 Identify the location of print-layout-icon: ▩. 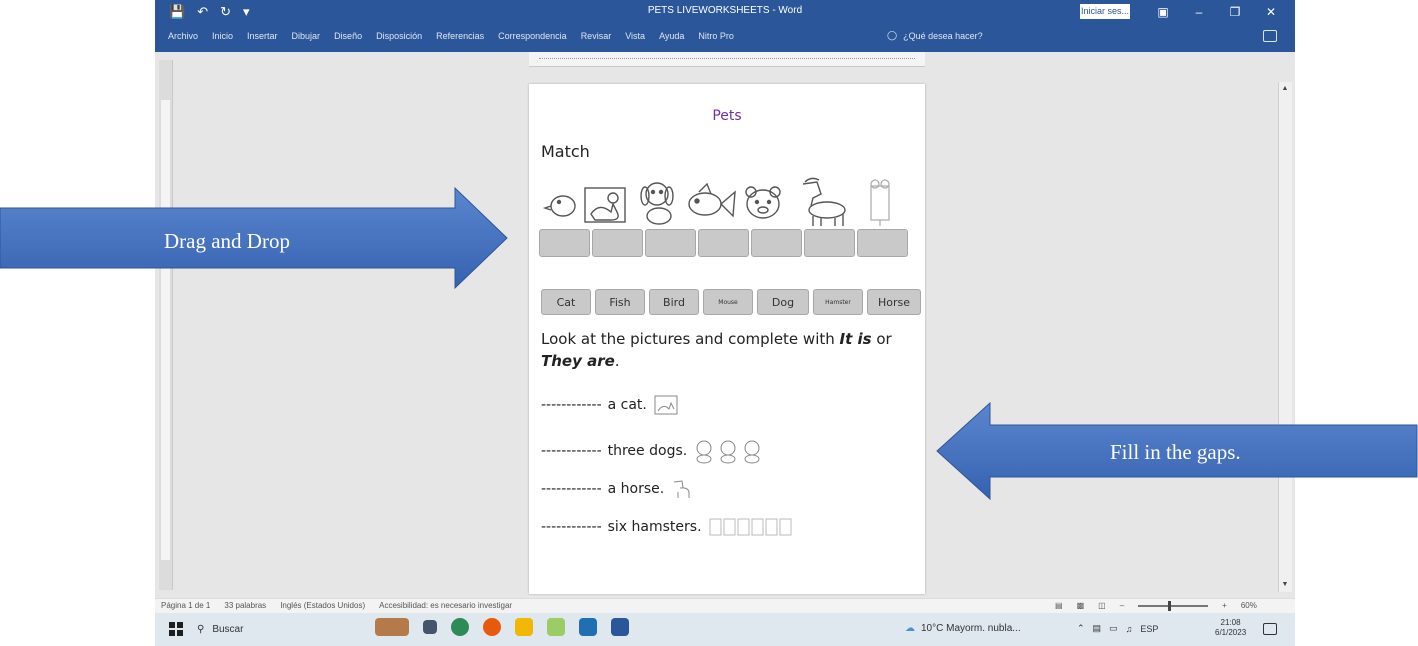
(1081, 605).